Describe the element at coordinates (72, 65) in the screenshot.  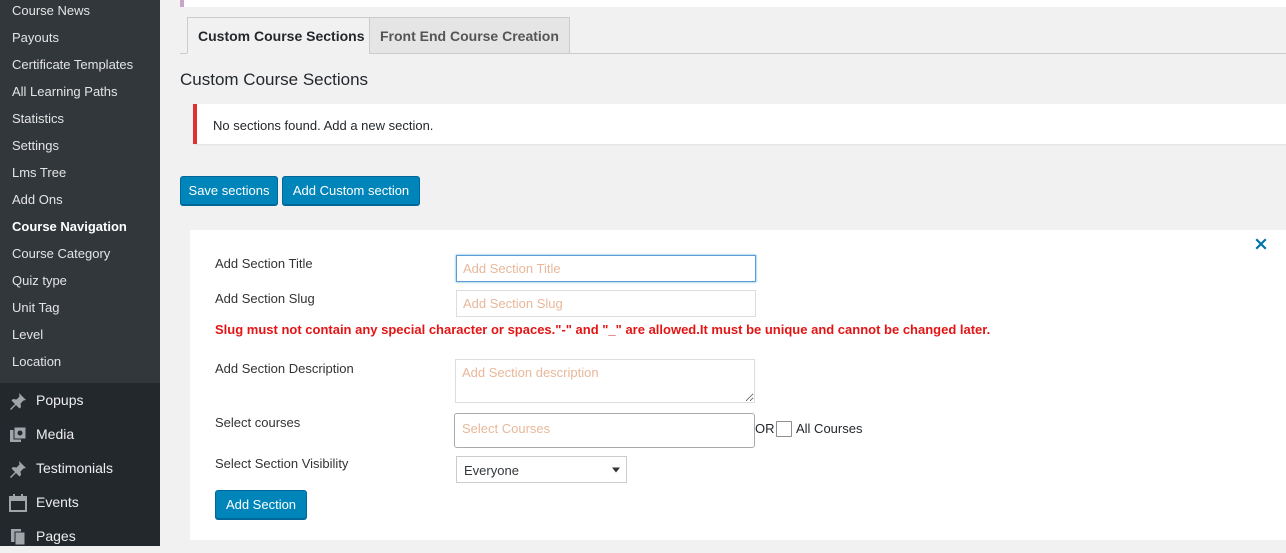
I see `submenu-item-certificate-templates: Certificate Templates` at that location.